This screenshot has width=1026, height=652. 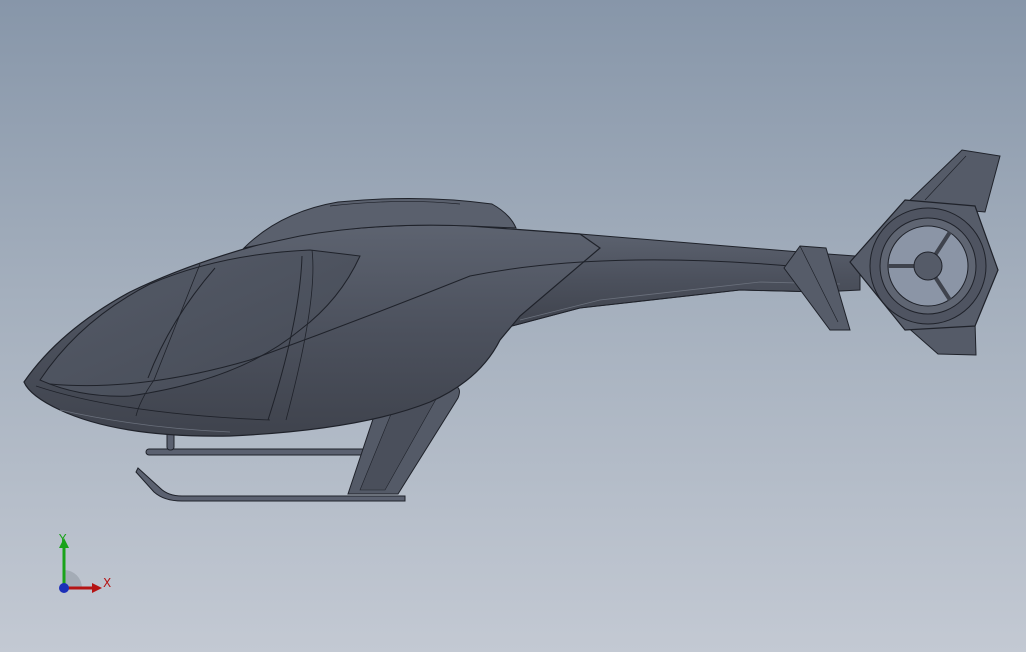 I want to click on axis-triad-icon, so click(x=80, y=565).